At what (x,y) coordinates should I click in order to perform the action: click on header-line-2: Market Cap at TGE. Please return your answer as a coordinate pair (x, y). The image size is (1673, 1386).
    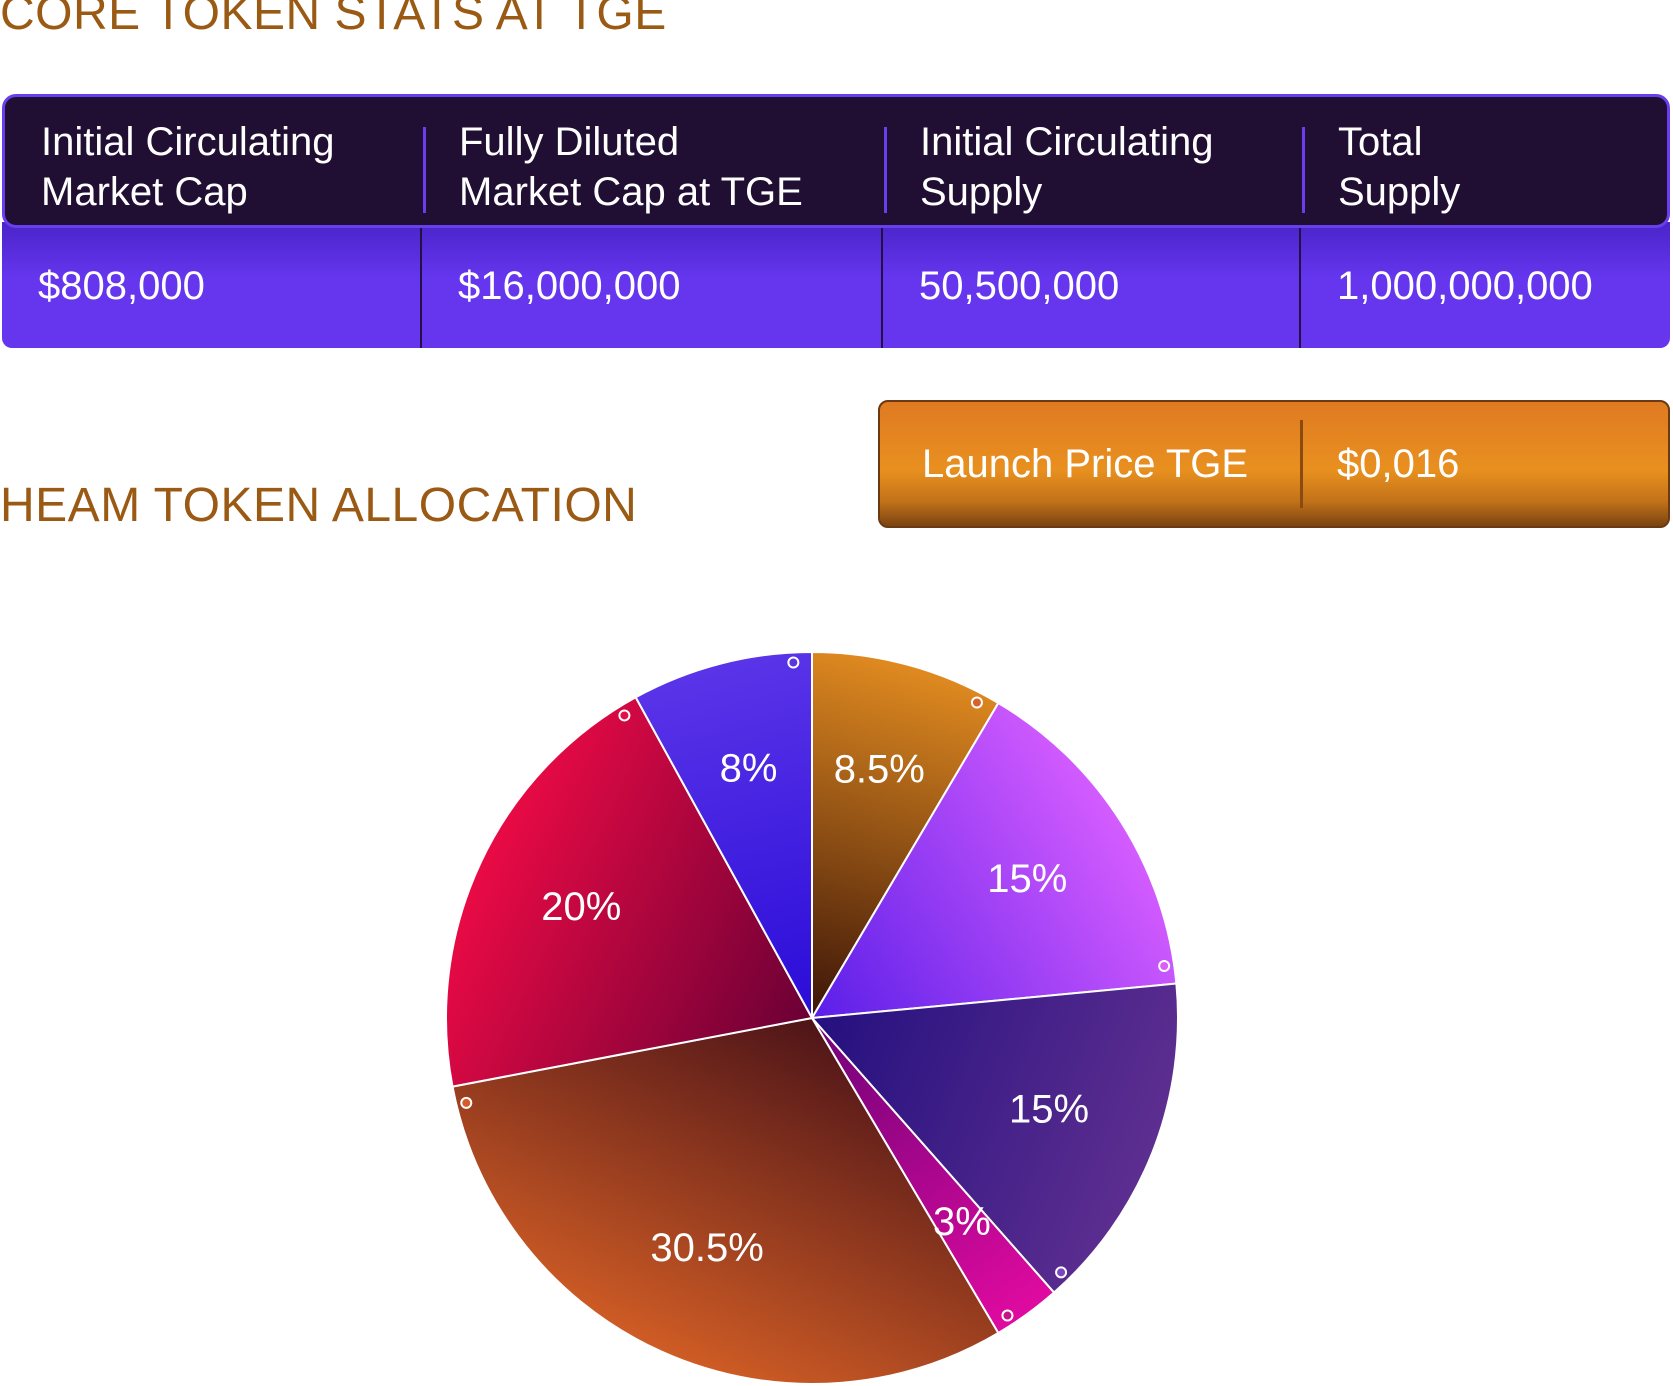
    Looking at the image, I should click on (631, 192).